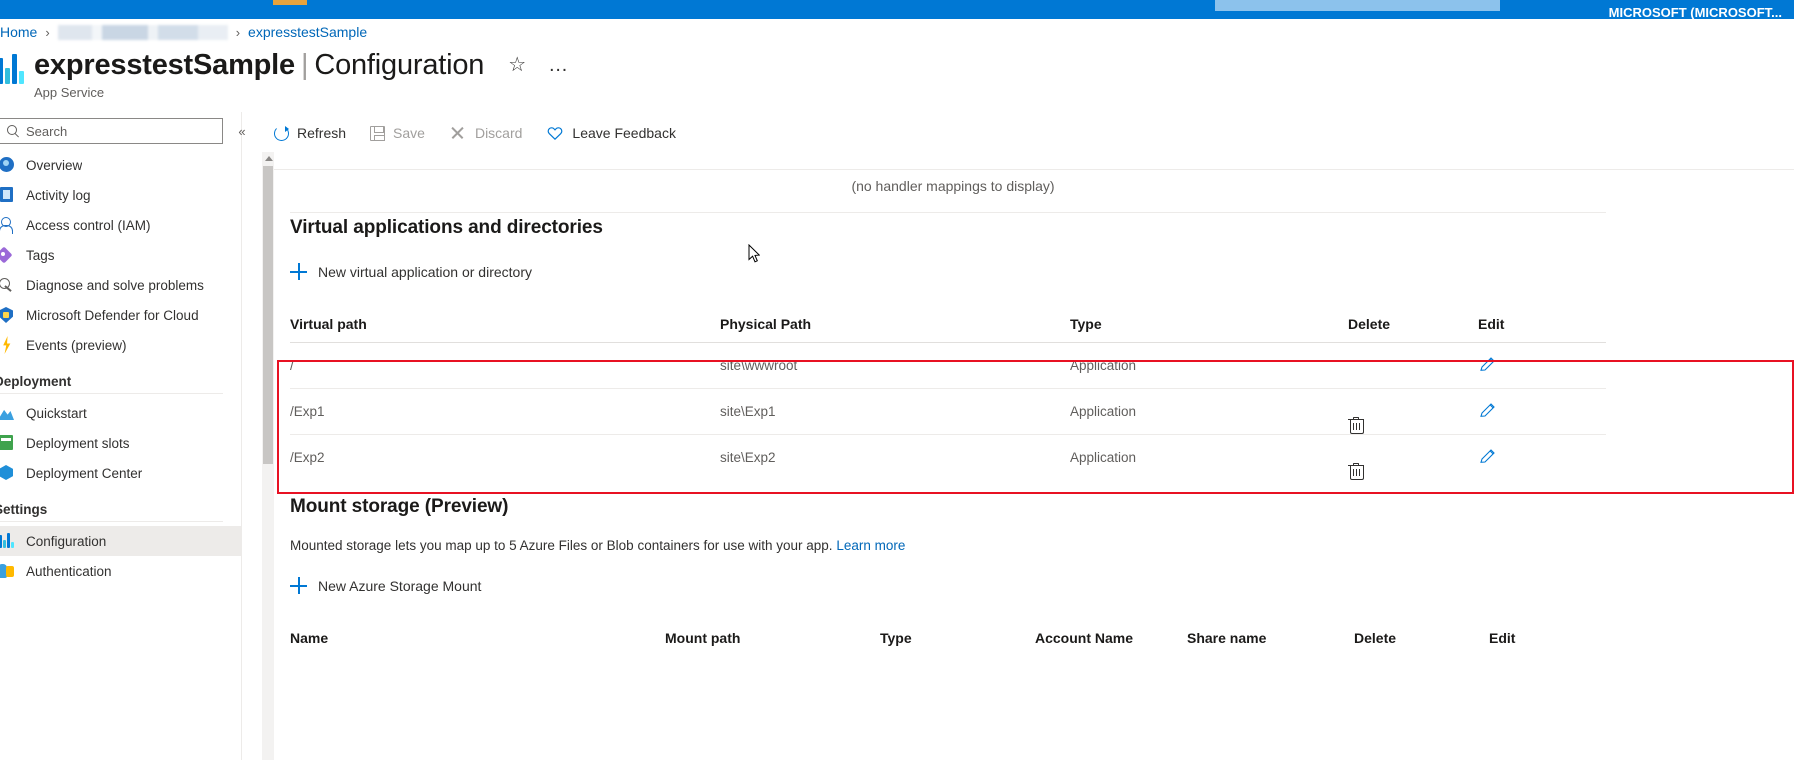 The width and height of the screenshot is (1794, 760). I want to click on sidebar-item-deployment-center: Deployment Center, so click(120, 473).